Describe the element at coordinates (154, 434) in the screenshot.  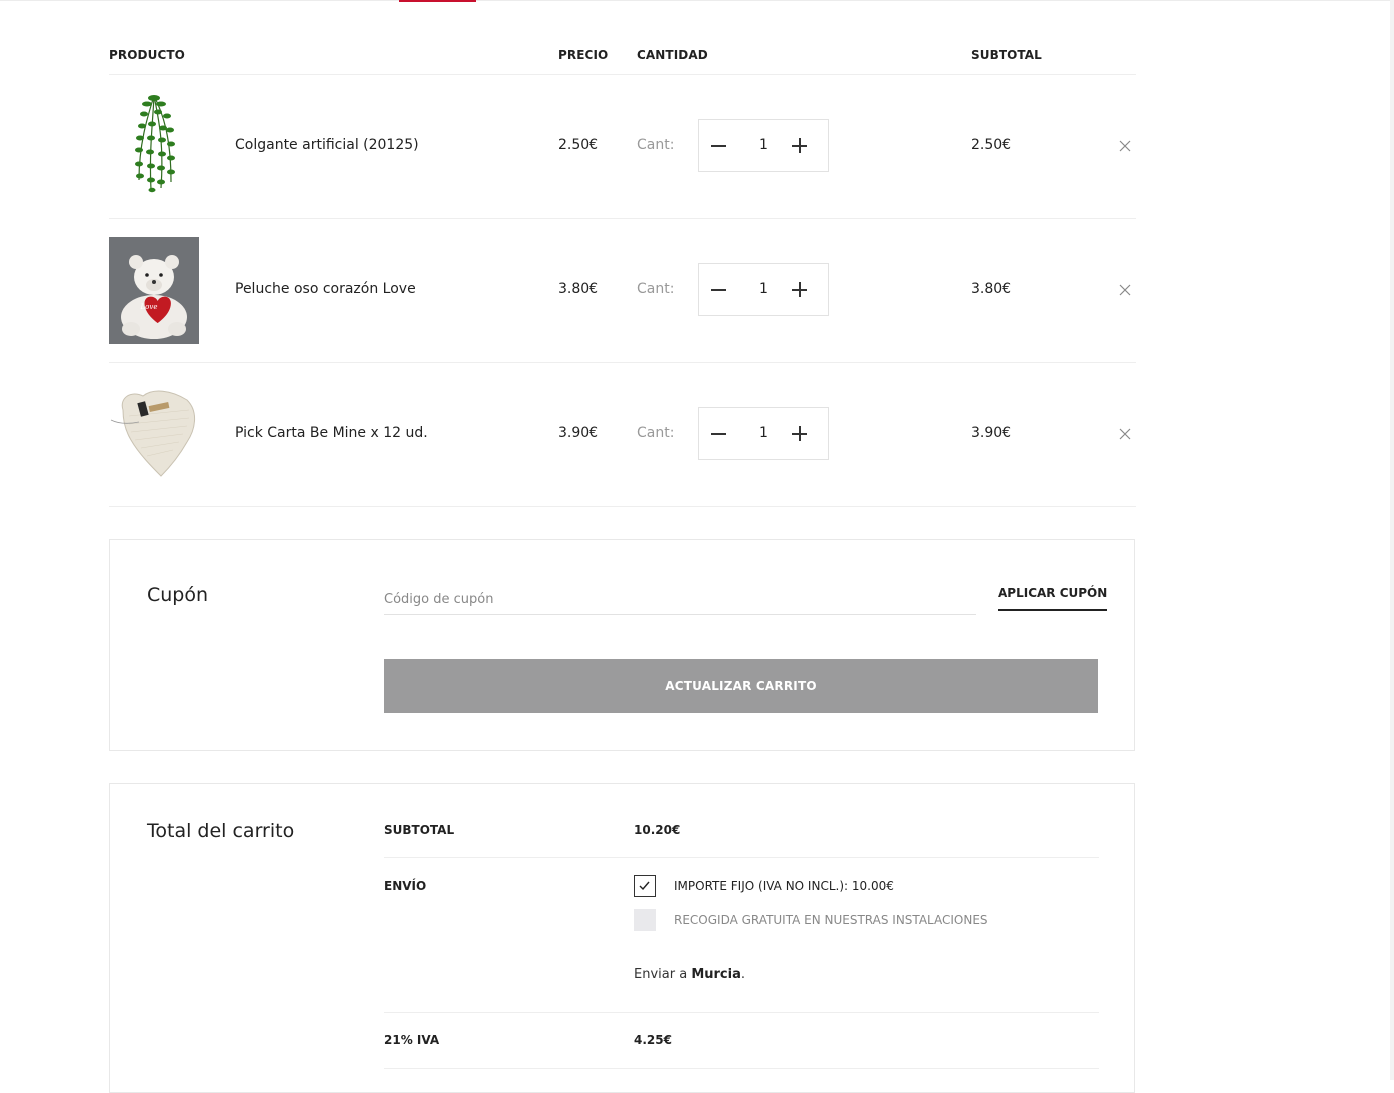
I see `heart-card-image` at that location.